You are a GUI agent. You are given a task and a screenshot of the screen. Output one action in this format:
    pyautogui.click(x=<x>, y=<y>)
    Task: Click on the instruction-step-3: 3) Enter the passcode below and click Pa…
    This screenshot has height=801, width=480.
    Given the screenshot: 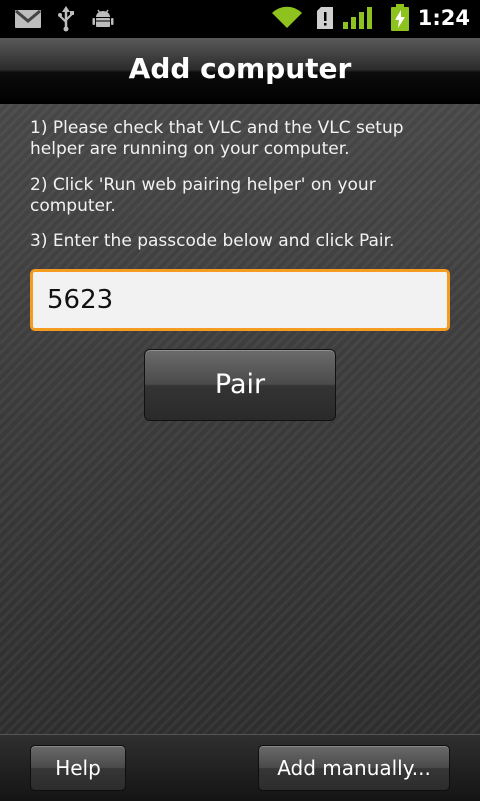 What is the action you would take?
    pyautogui.click(x=212, y=241)
    